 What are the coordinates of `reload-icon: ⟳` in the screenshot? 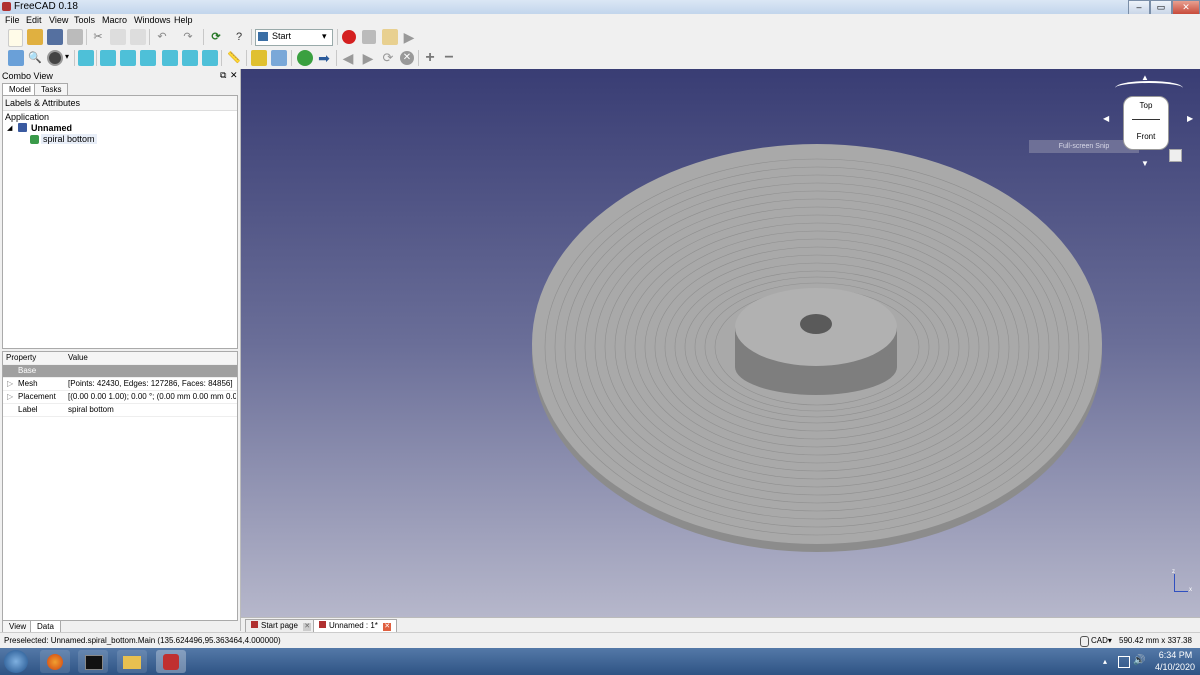 It's located at (388, 58).